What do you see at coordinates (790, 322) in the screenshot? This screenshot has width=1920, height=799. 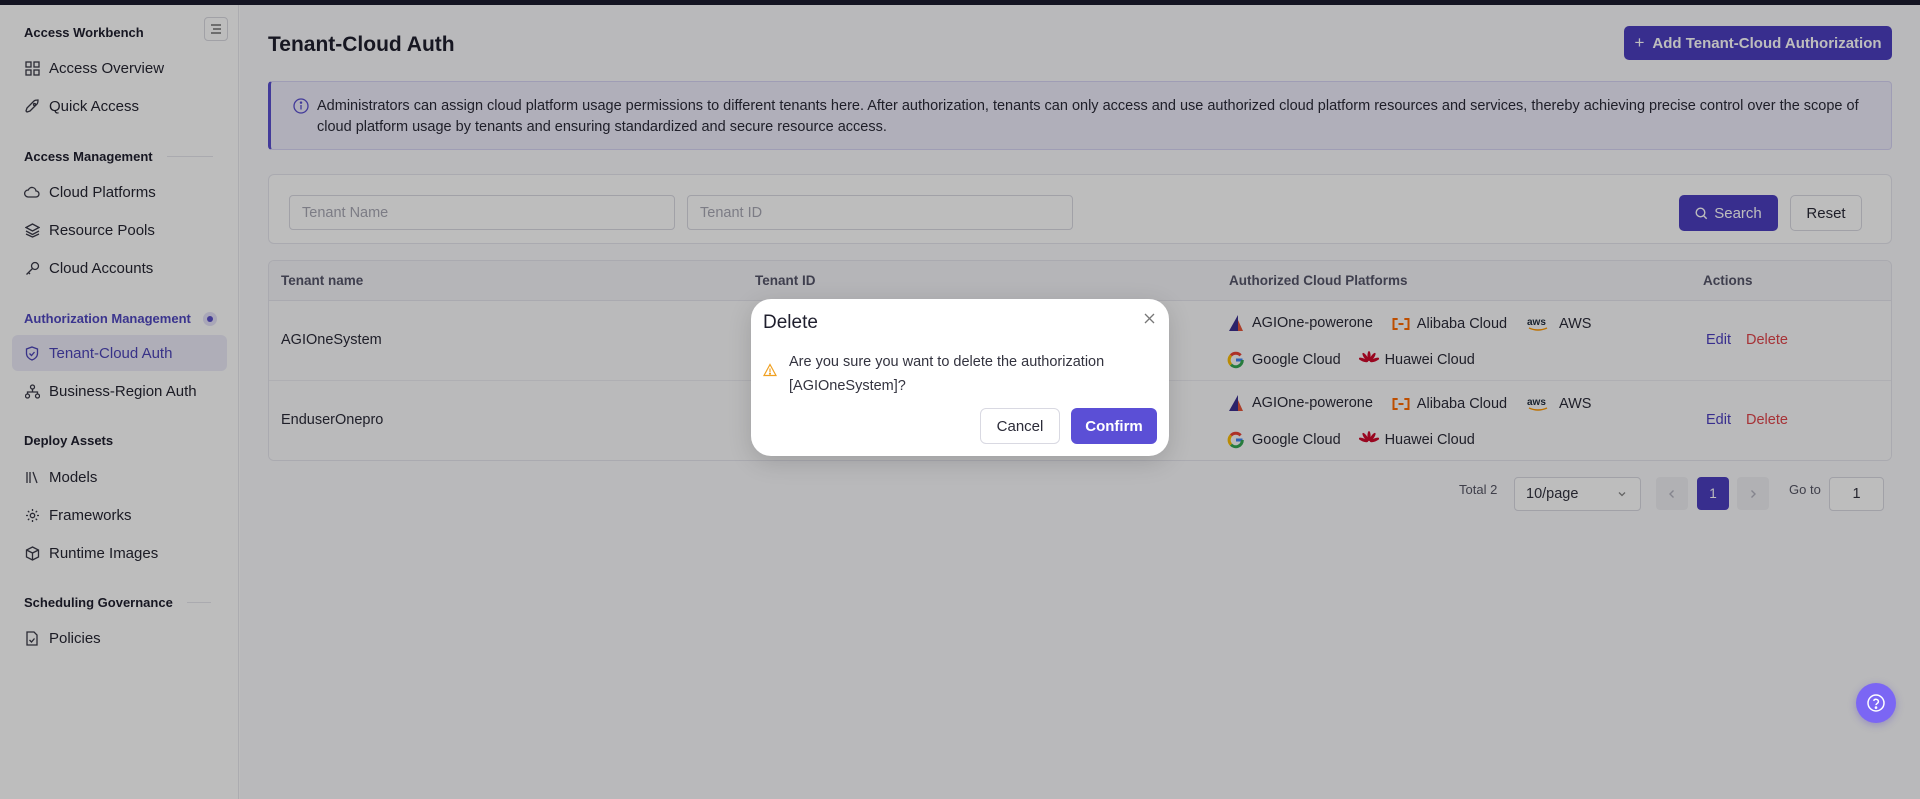 I see `dialog-title: Delete` at bounding box center [790, 322].